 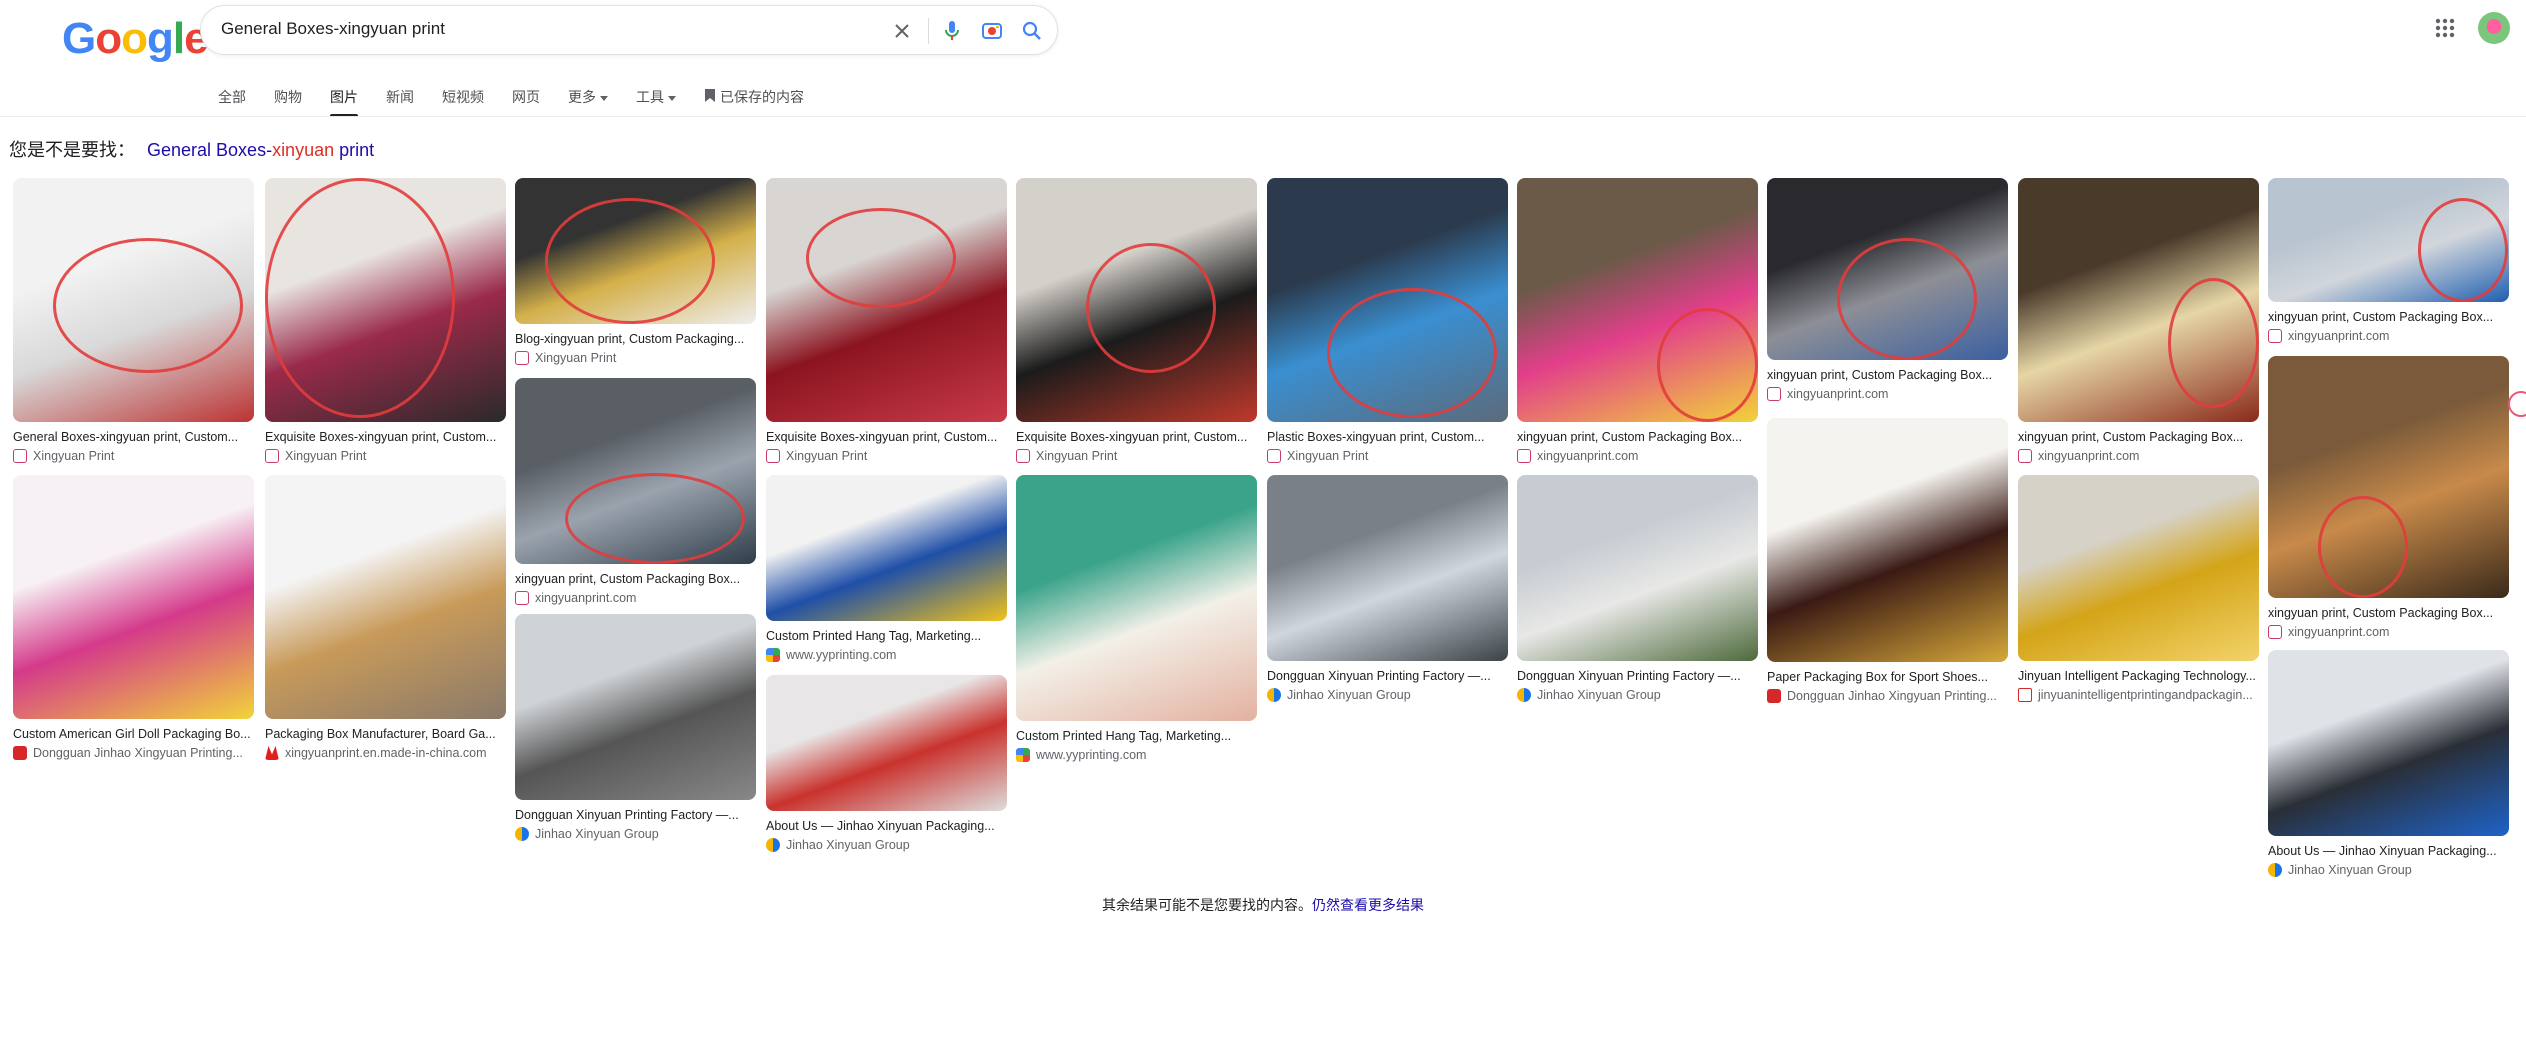 I want to click on apps-grid-icon, so click(x=2445, y=28).